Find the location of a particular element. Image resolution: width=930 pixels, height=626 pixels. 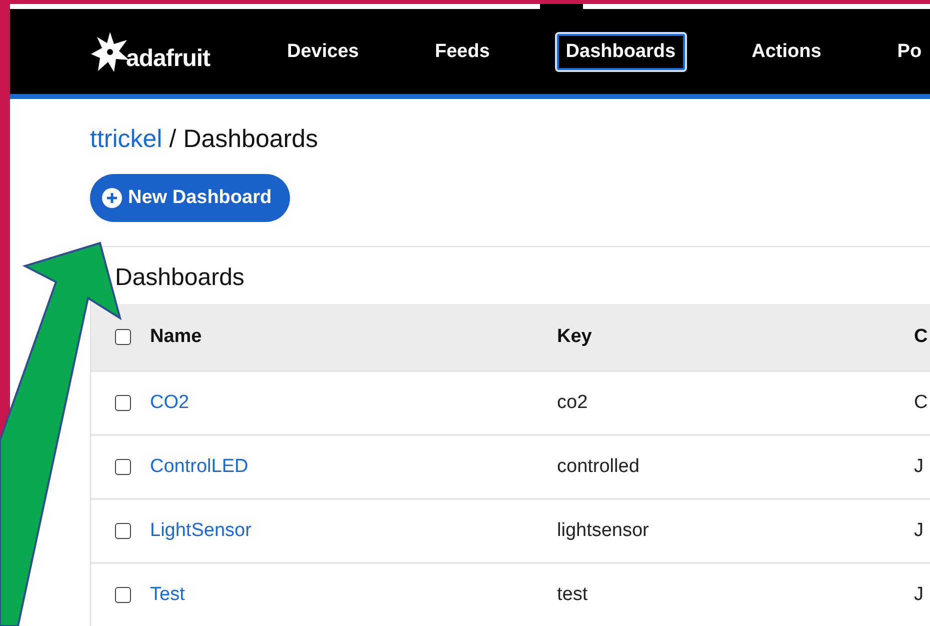

page-title: Dashboards is located at coordinates (250, 139).